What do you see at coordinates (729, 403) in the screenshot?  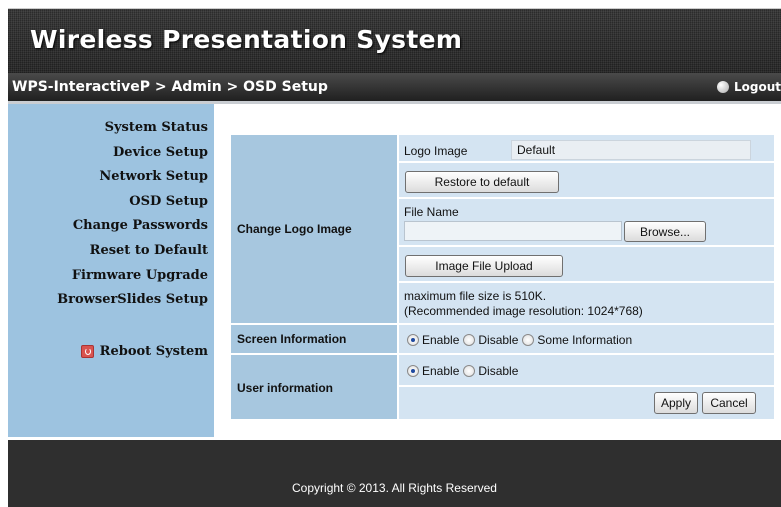 I see `cancel-button: Cancel` at bounding box center [729, 403].